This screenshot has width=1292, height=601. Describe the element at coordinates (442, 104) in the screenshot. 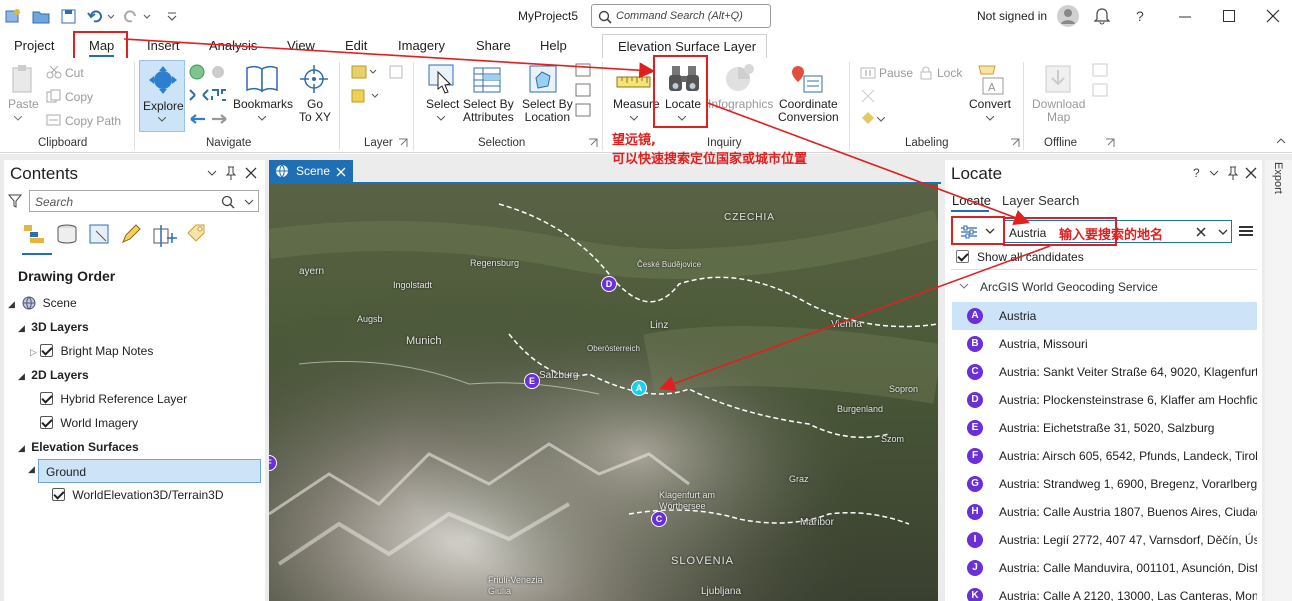

I see `select-button: Select` at that location.